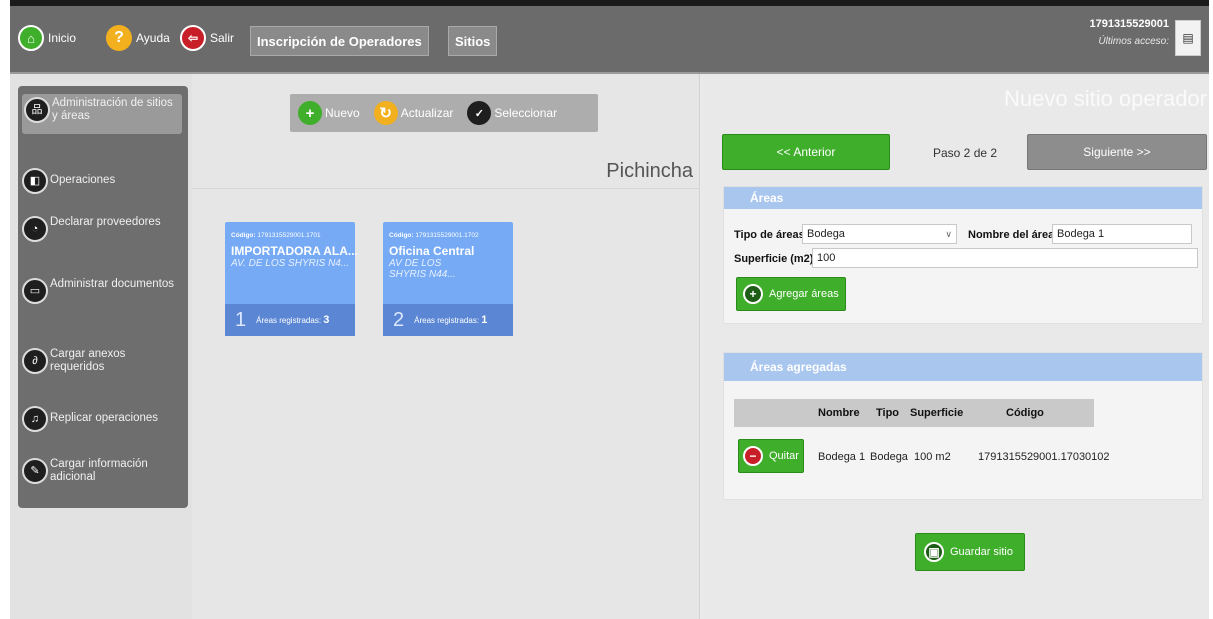 The image size is (1213, 619). Describe the element at coordinates (35, 229) in the screenshot. I see `providers-icon: ◔` at that location.